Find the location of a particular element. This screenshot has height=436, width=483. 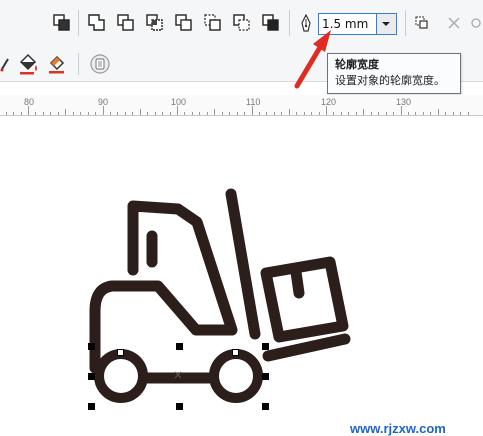

overprint-icon is located at coordinates (422, 23).